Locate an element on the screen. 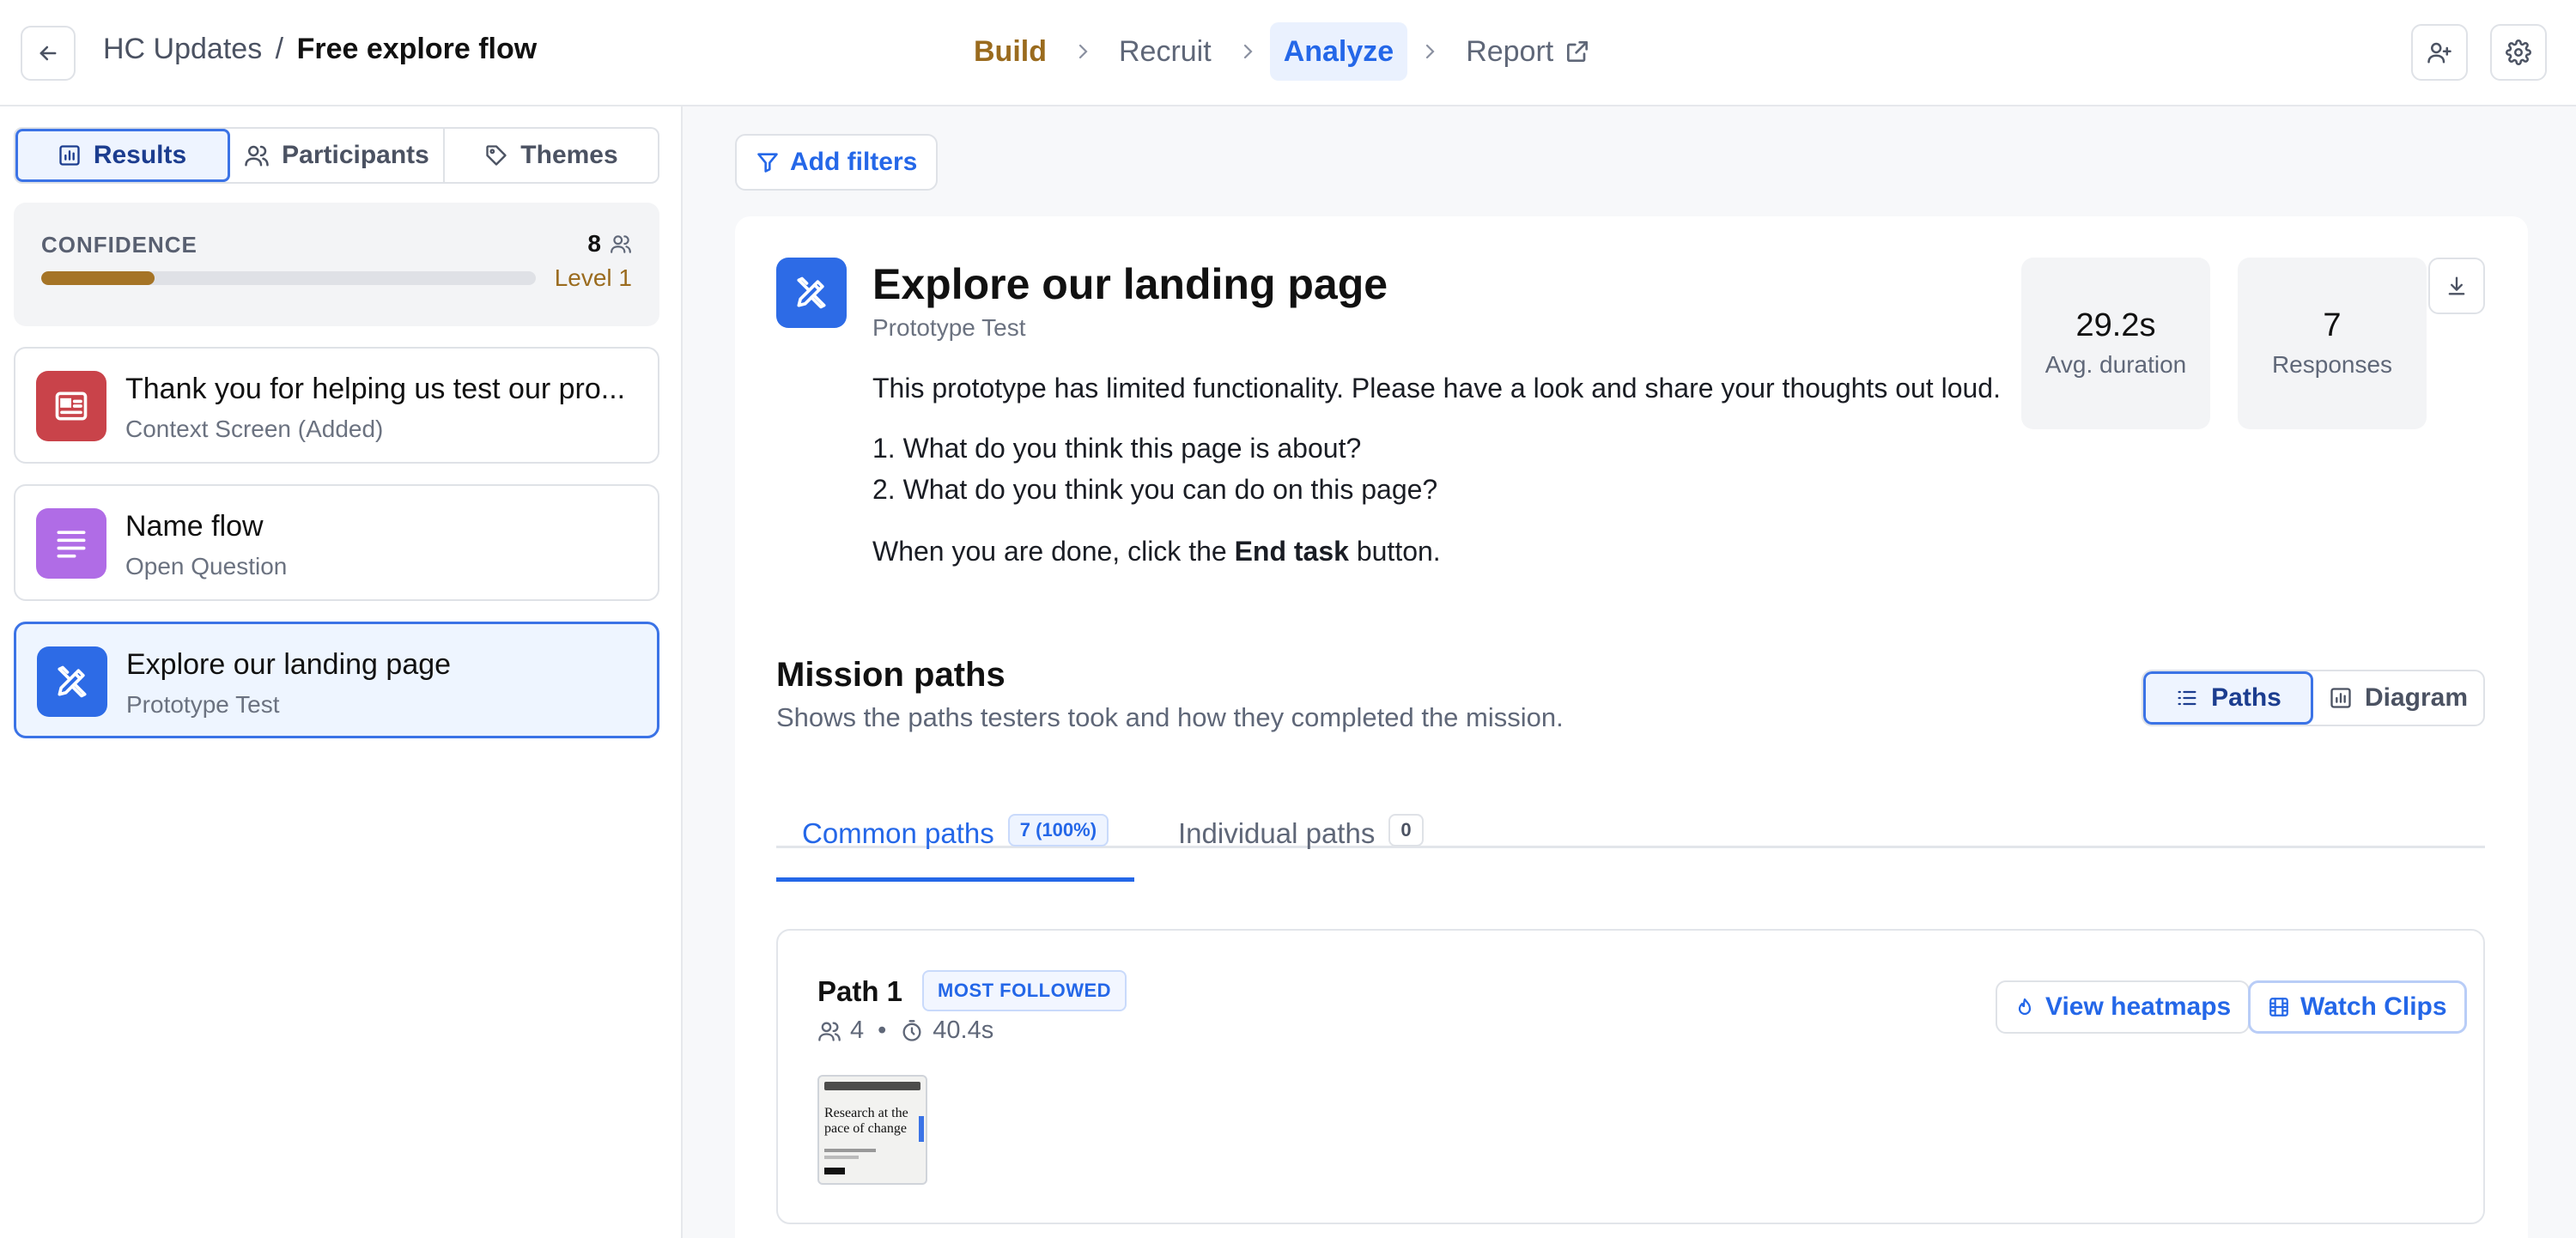 The width and height of the screenshot is (2576, 1238). download-button is located at coordinates (2456, 286).